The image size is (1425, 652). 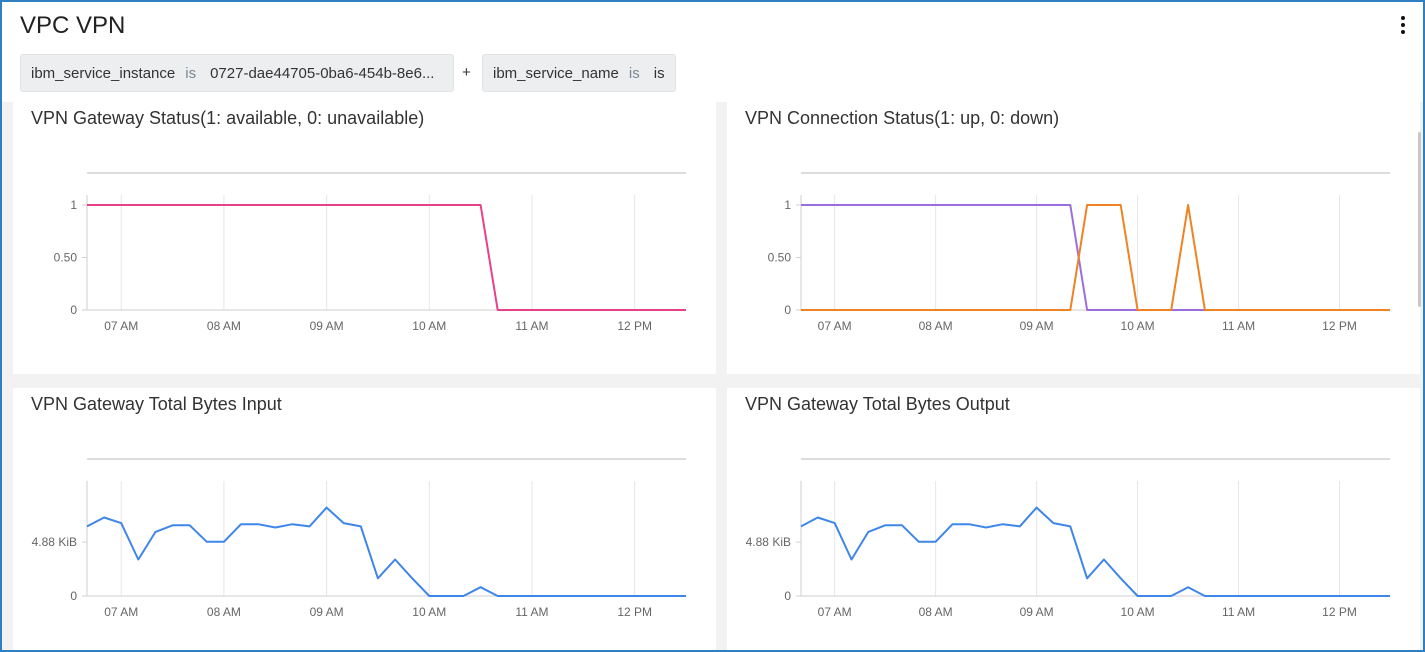 I want to click on chart-connection-status: 07 AM 08 AM 09 AM 10 AM 11 AM 12 PM 0 0.50 1, so click(x=1079, y=252).